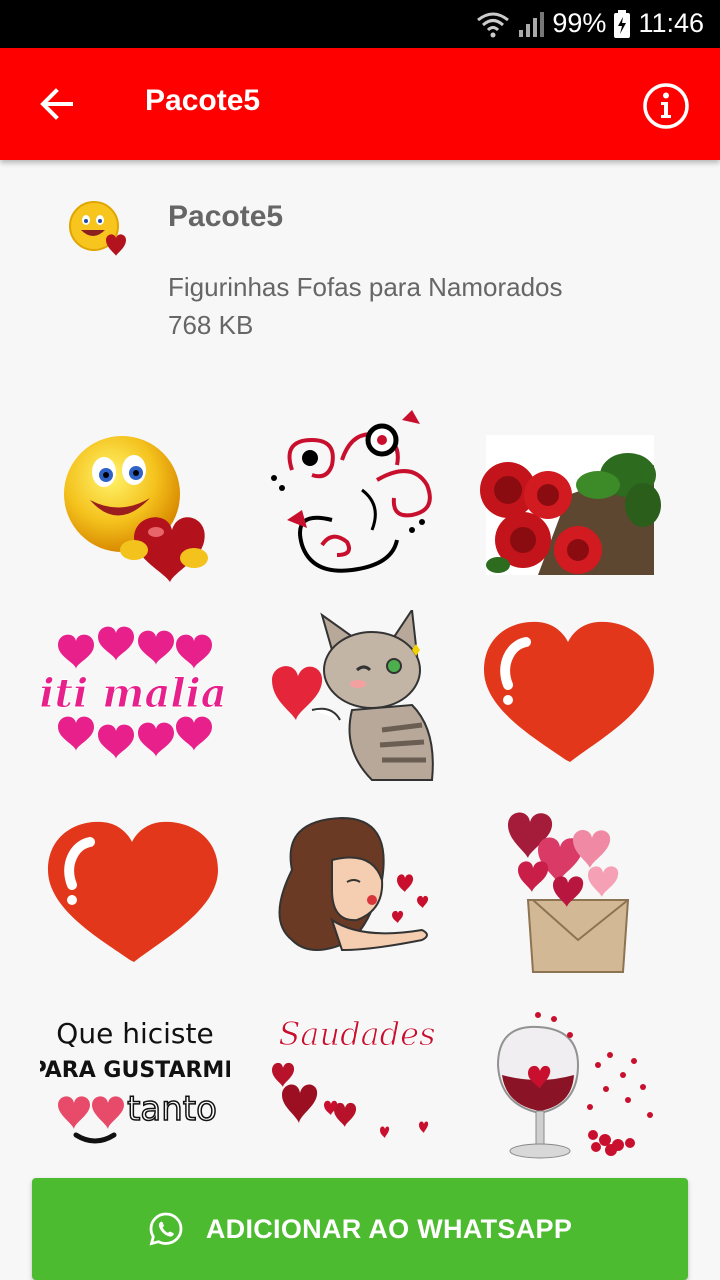 The image size is (720, 1280). Describe the element at coordinates (203, 100) in the screenshot. I see `app-bar-title: Pacote5` at that location.